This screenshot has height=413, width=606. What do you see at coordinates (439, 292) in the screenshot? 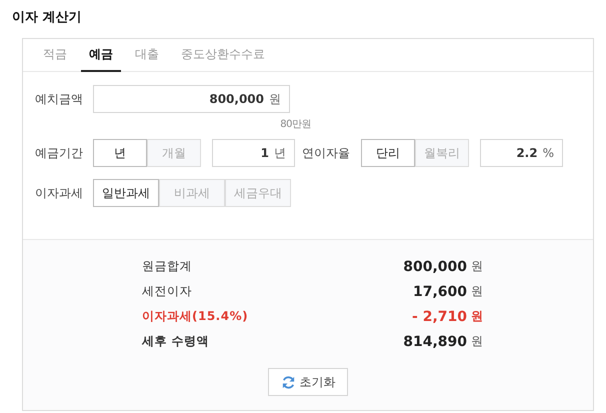
I see `result-value: 17,600` at bounding box center [439, 292].